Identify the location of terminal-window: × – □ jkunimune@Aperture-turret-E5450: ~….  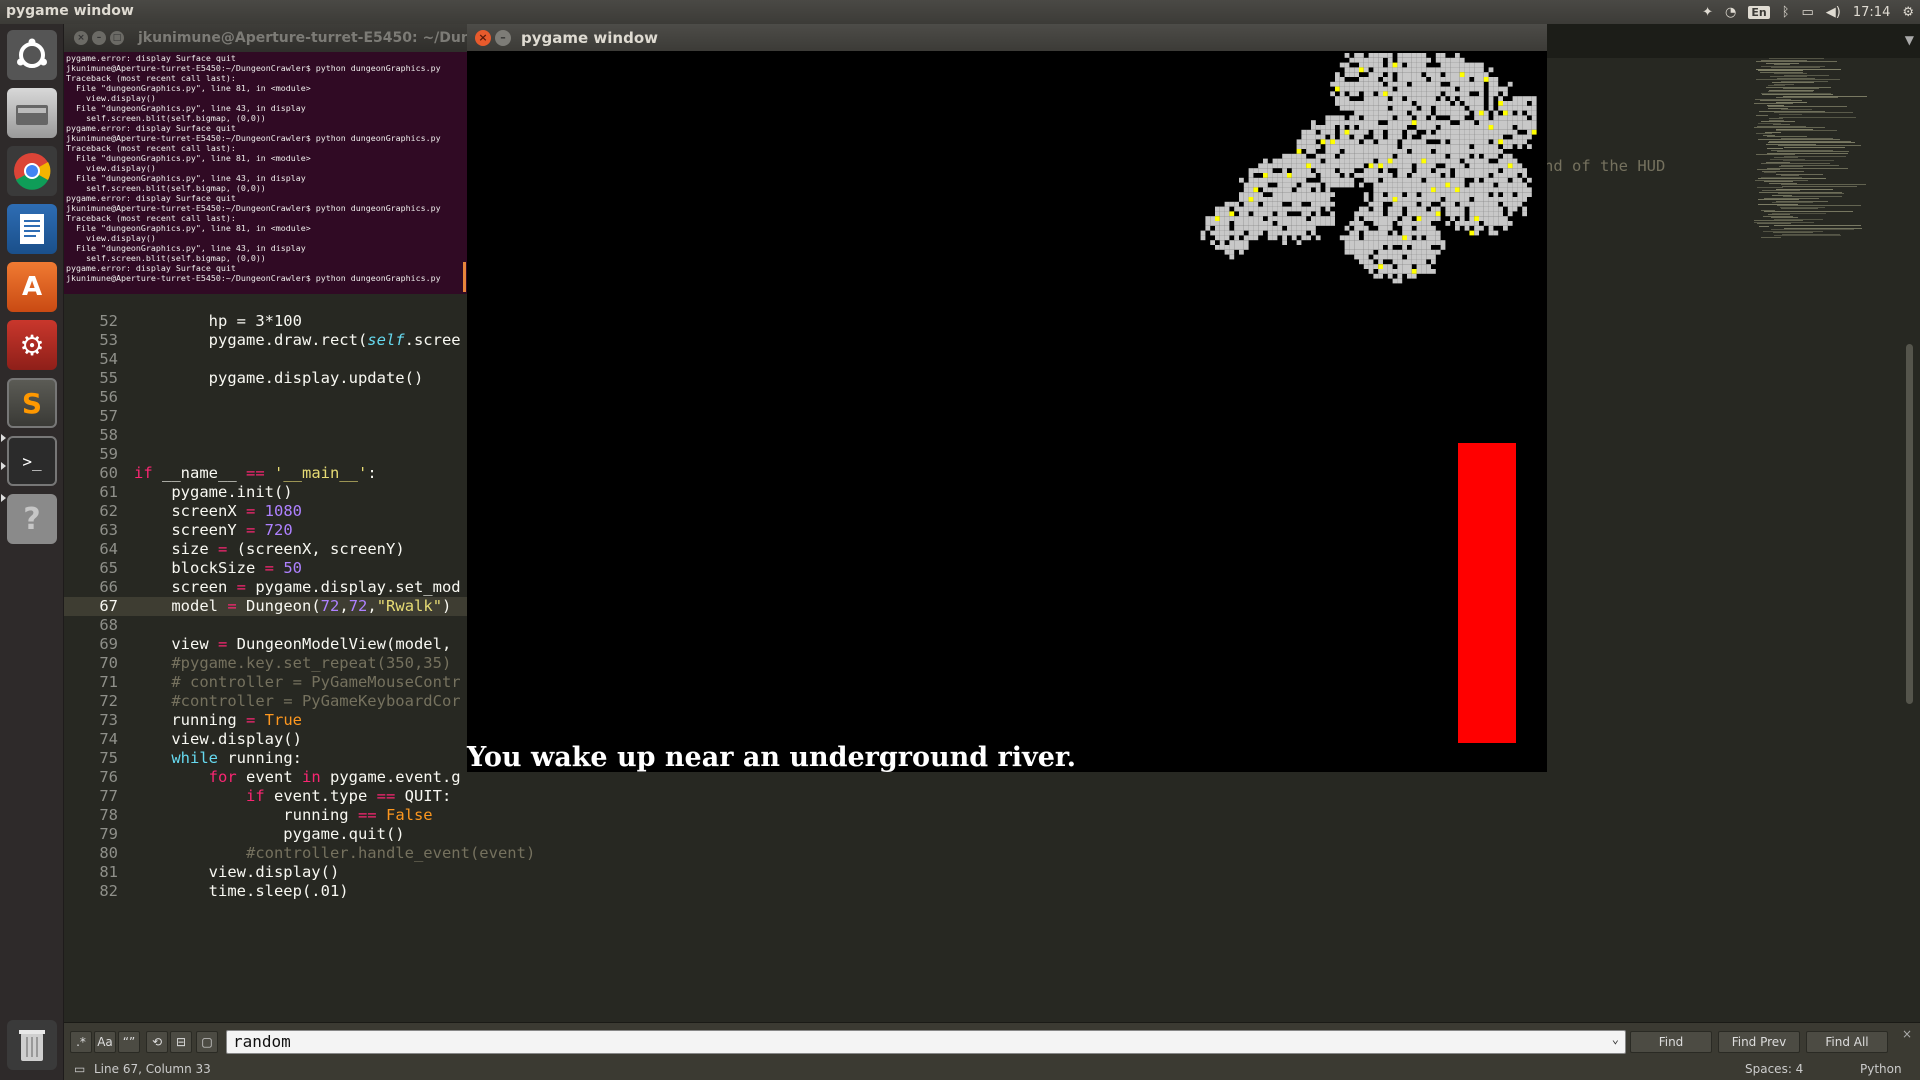
(266, 159).